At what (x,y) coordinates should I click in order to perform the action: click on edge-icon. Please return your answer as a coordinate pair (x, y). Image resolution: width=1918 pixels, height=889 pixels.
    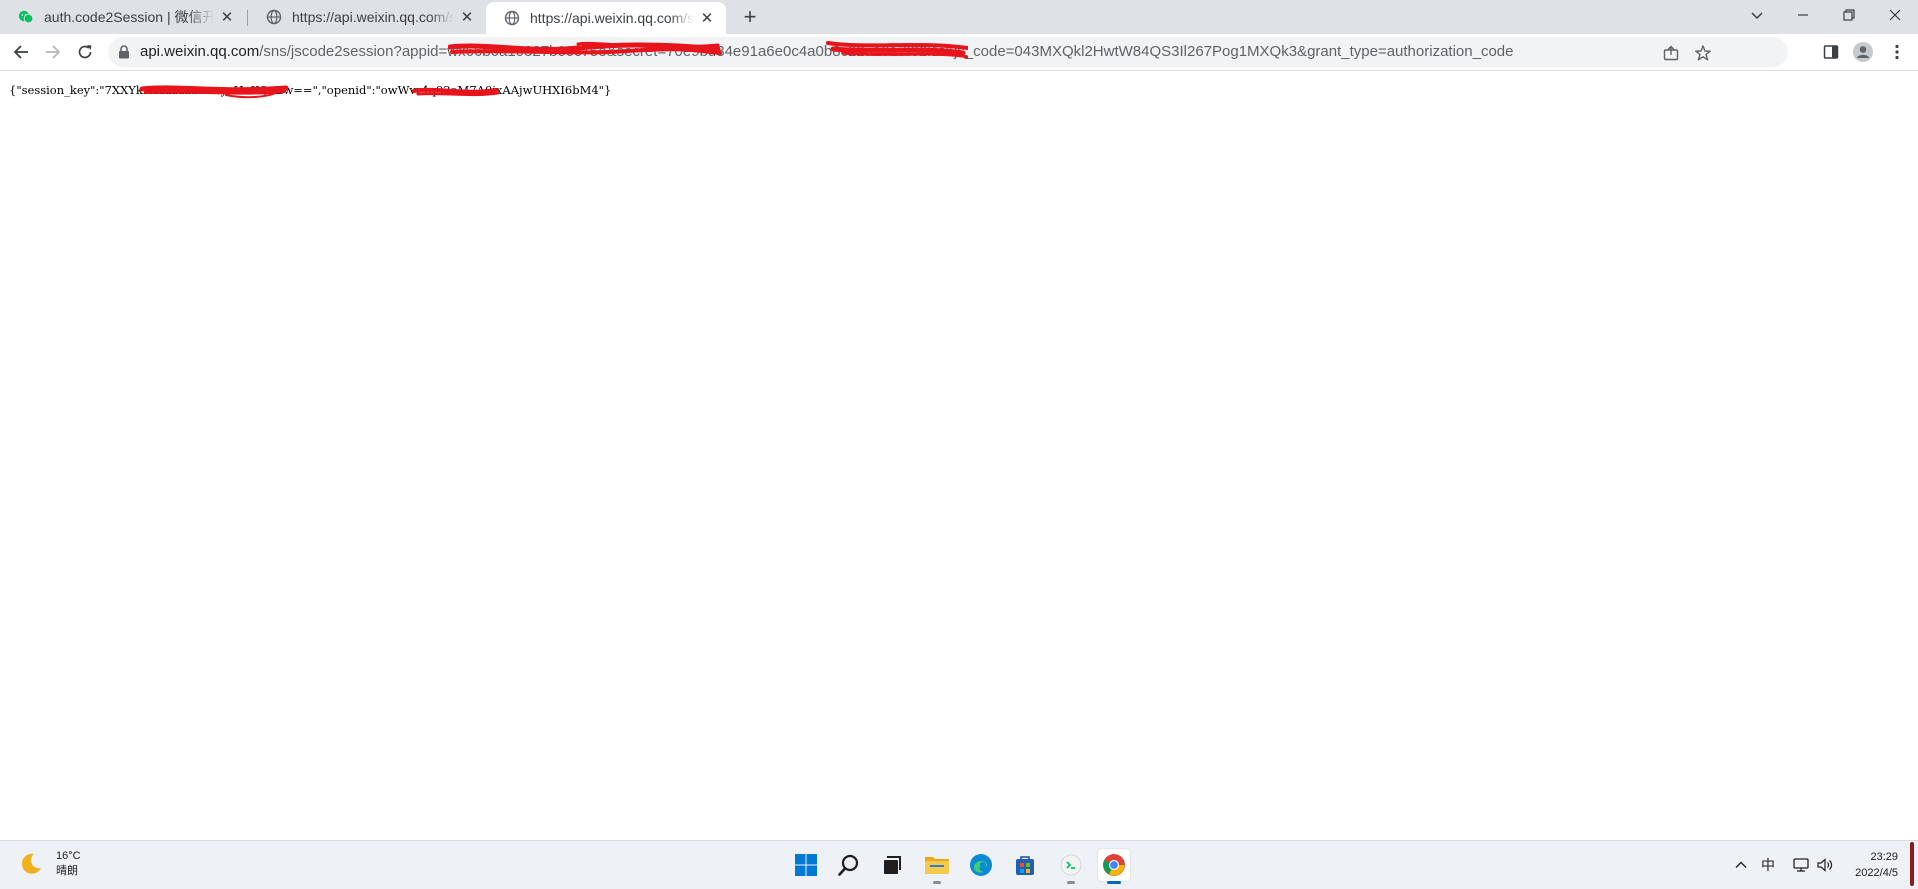
    Looking at the image, I should click on (981, 865).